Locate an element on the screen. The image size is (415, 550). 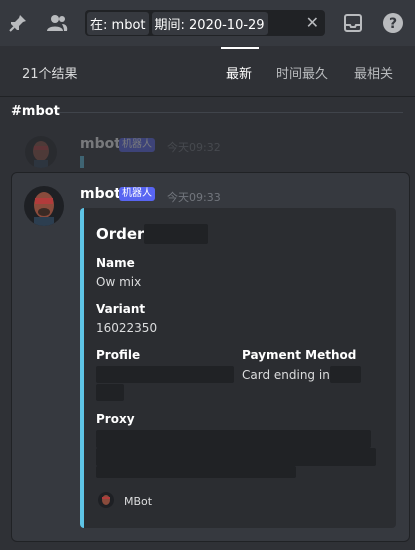
field-variant-value: 16022350 is located at coordinates (127, 328).